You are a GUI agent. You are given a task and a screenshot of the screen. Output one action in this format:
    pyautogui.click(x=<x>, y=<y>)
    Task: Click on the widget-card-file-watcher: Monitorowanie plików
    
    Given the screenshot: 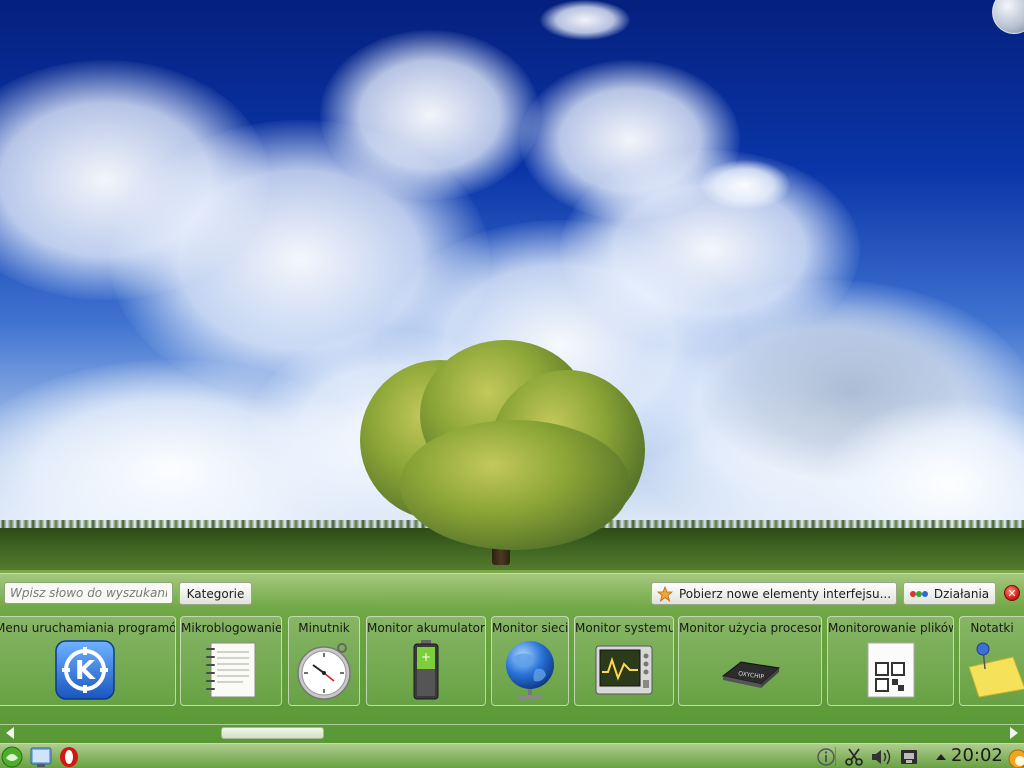 What is the action you would take?
    pyautogui.click(x=890, y=661)
    